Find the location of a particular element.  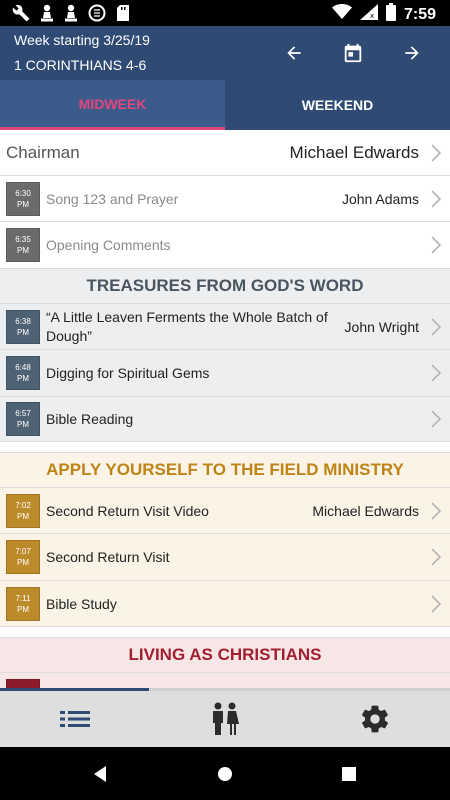

tab-weekend: WEEKEND is located at coordinates (337, 105).